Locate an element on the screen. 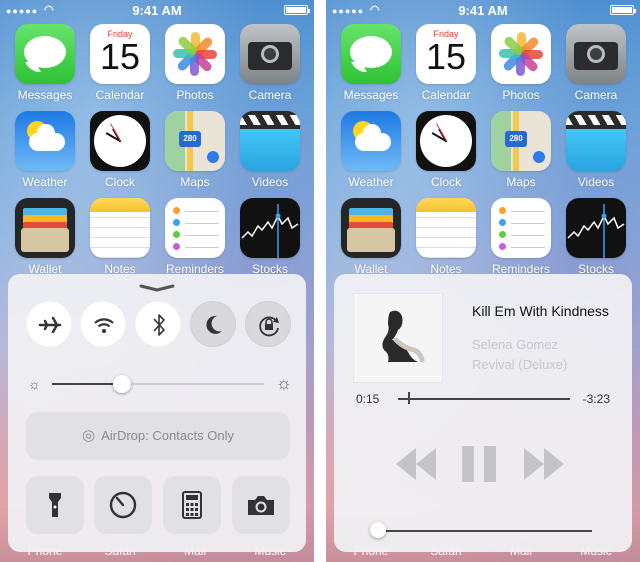  clock-icon is located at coordinates (446, 141).